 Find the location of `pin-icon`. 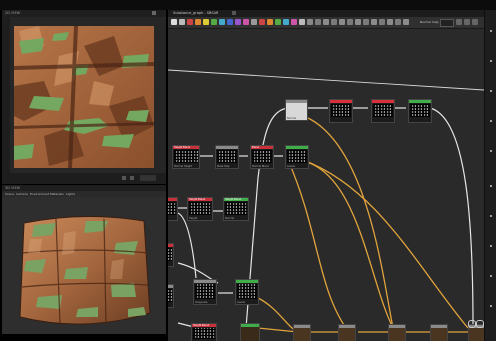

pin-icon is located at coordinates (154, 13).